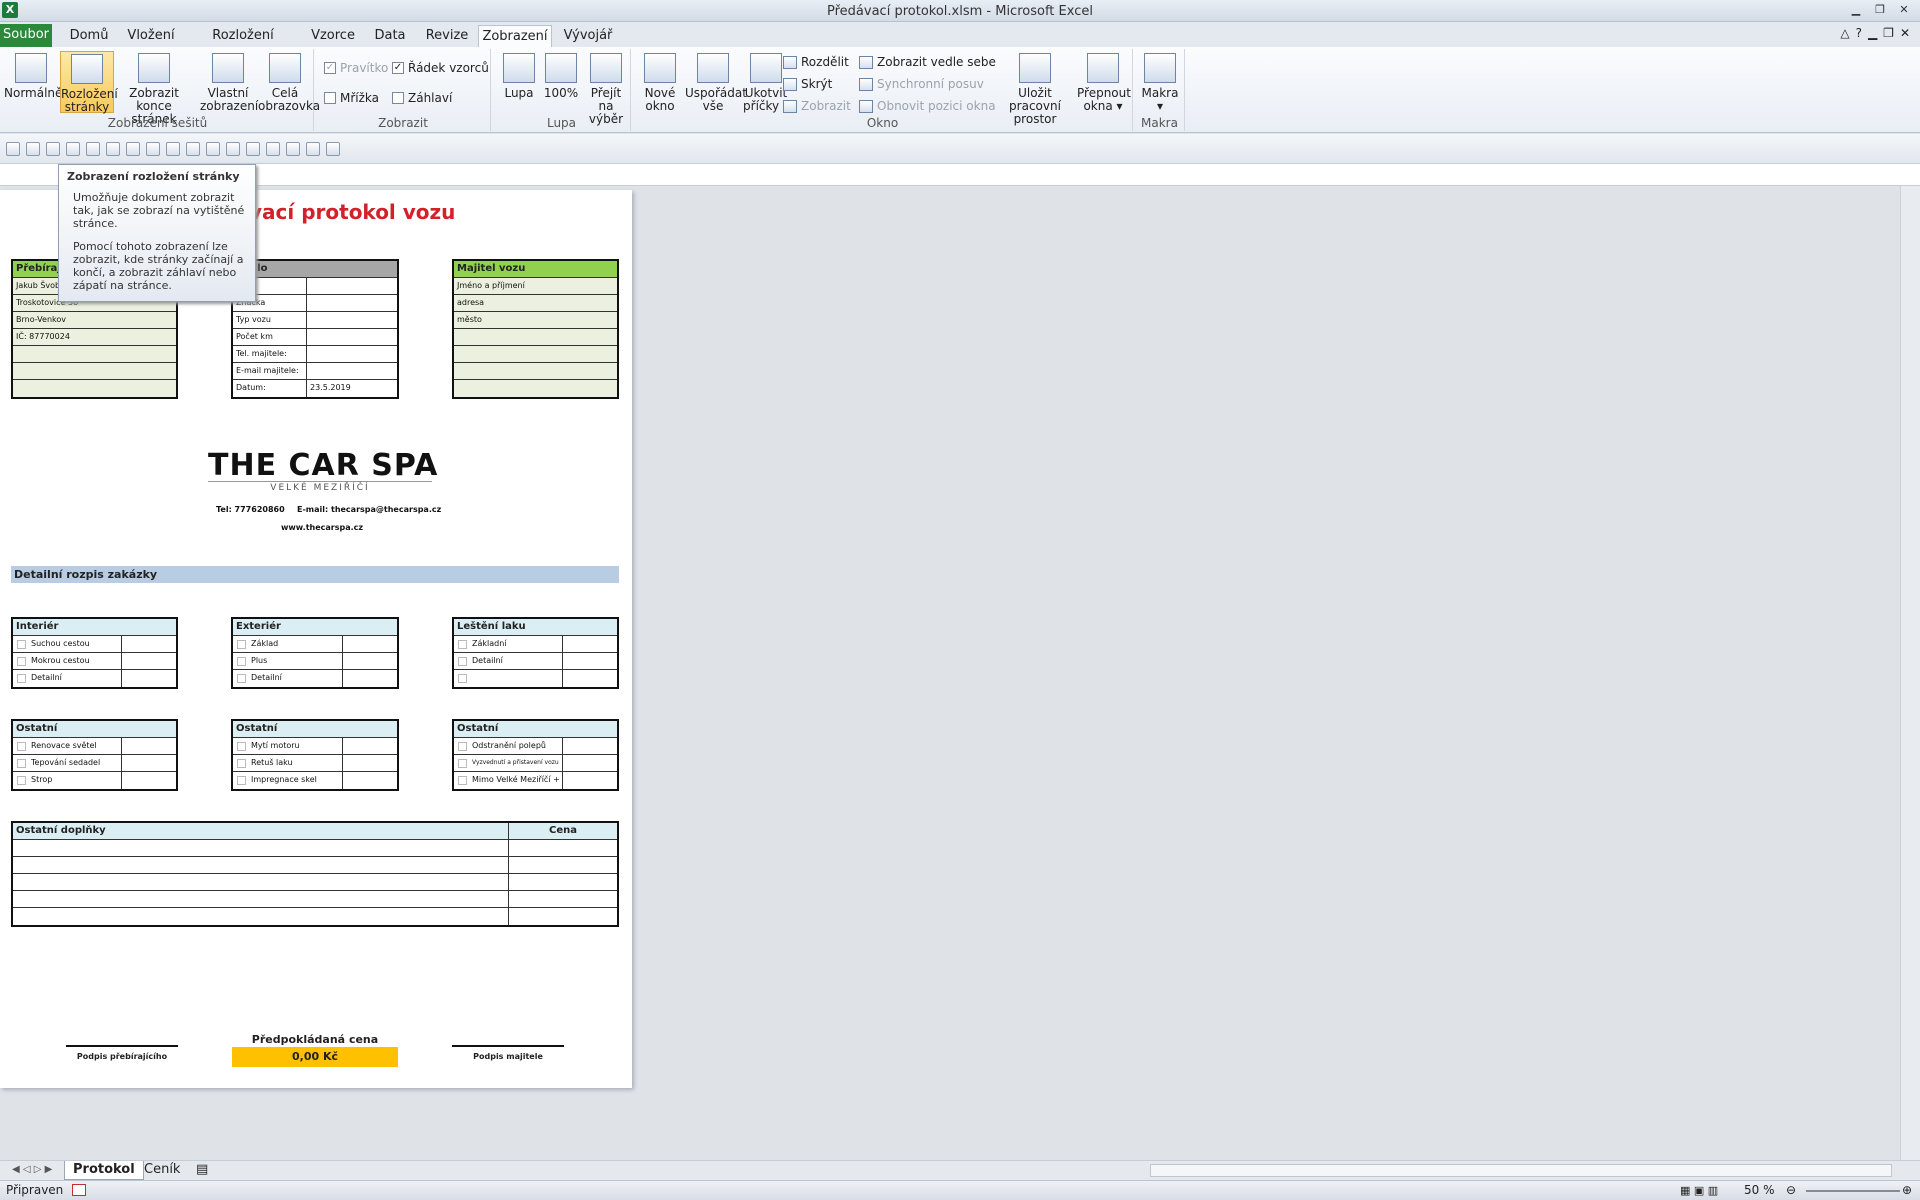 Image resolution: width=1920 pixels, height=1200 pixels. Describe the element at coordinates (1791, 1190) in the screenshot. I see `zoom-out-icon: ⊖` at that location.